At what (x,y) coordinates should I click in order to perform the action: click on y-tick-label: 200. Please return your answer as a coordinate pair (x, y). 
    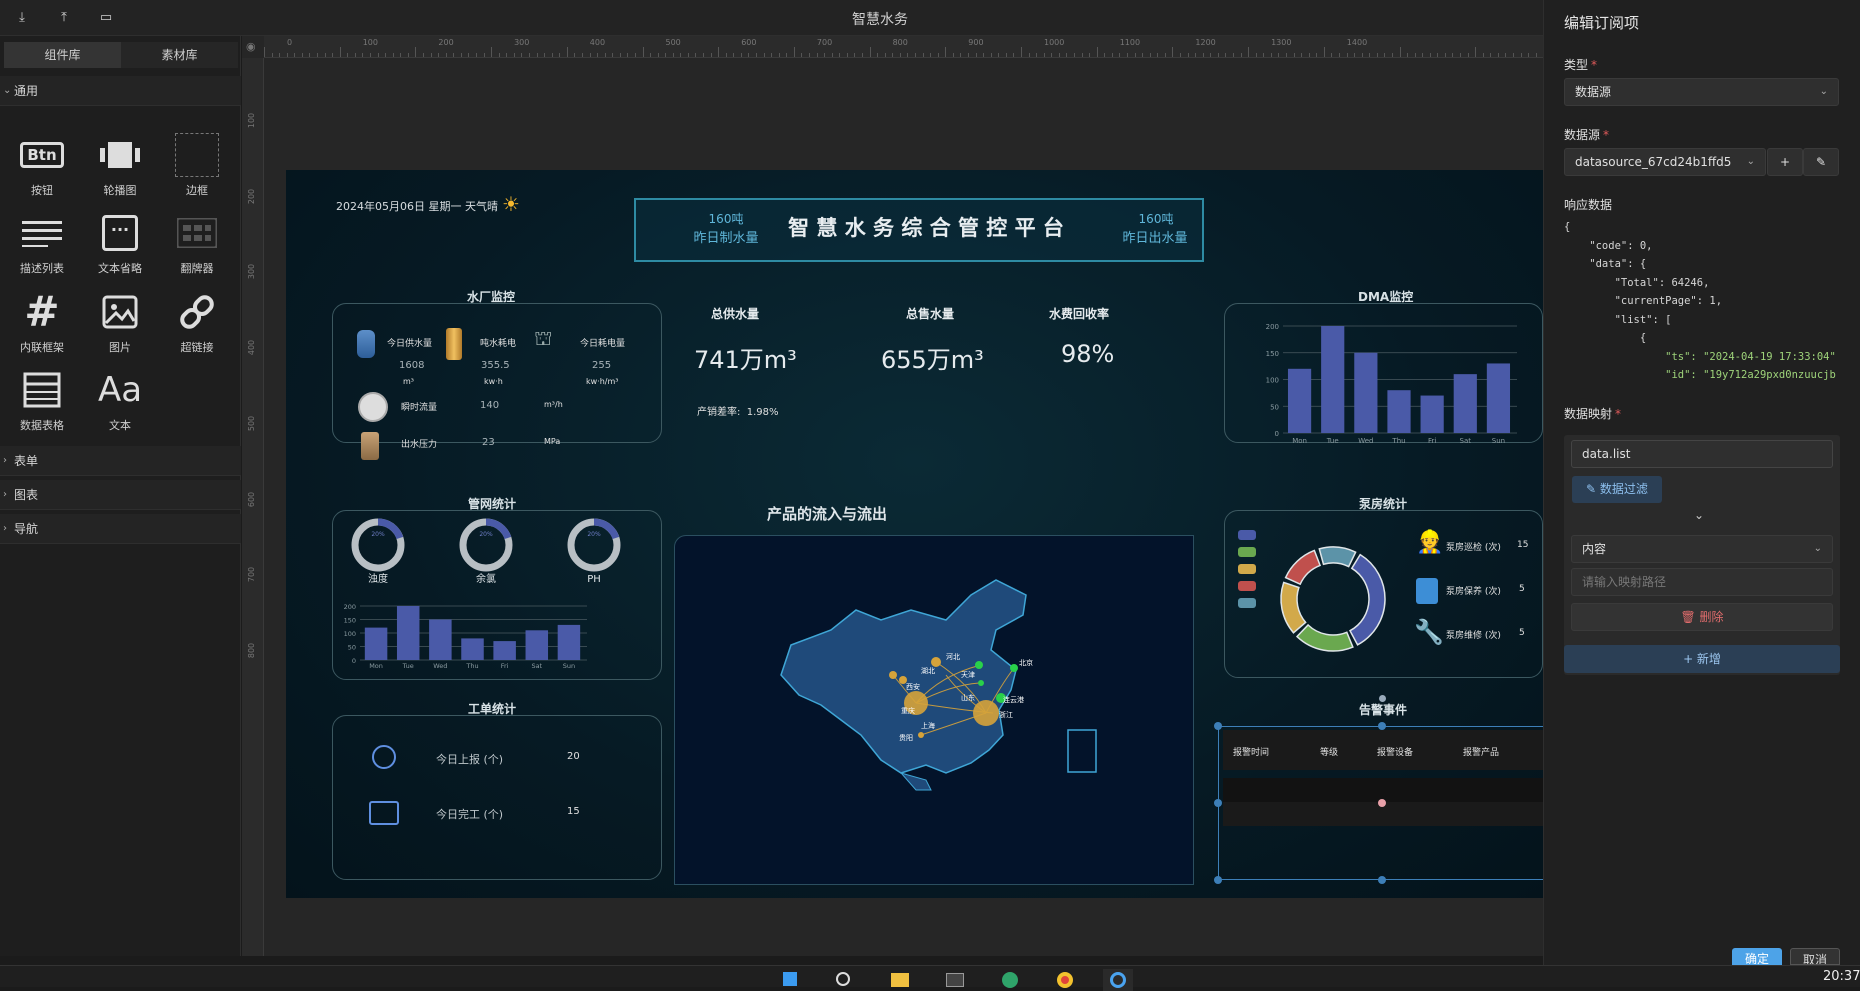
    Looking at the image, I should click on (1272, 327).